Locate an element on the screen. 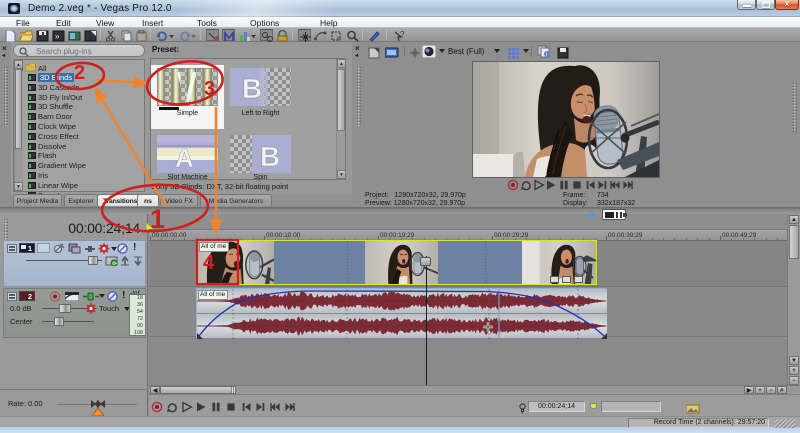 This screenshot has width=800, height=433. svg-text: i is located at coordinates (546, 55).